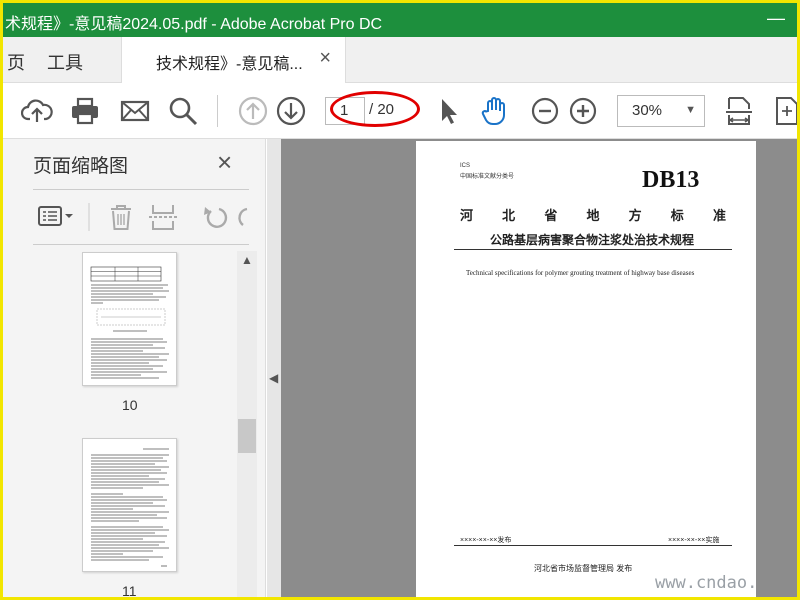 The height and width of the screenshot is (600, 800). Describe the element at coordinates (183, 111) in the screenshot. I see `search-icon` at that location.